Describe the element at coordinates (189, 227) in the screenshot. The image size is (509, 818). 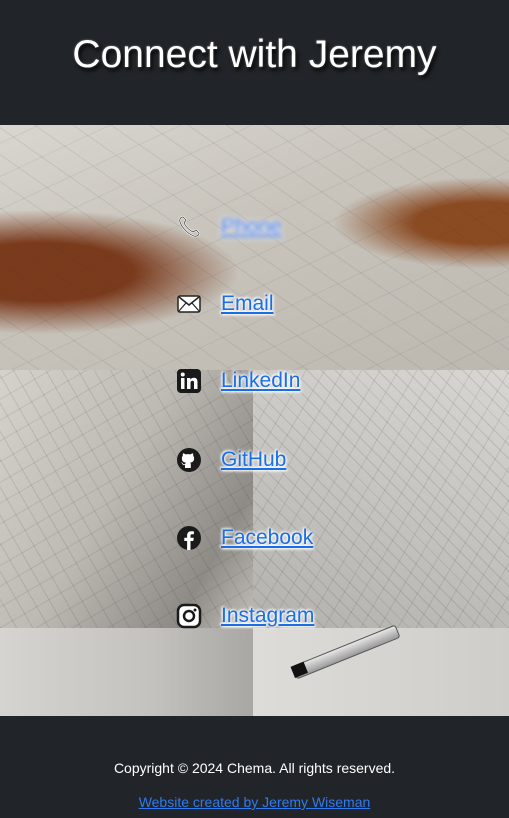
I see `phone-icon` at that location.